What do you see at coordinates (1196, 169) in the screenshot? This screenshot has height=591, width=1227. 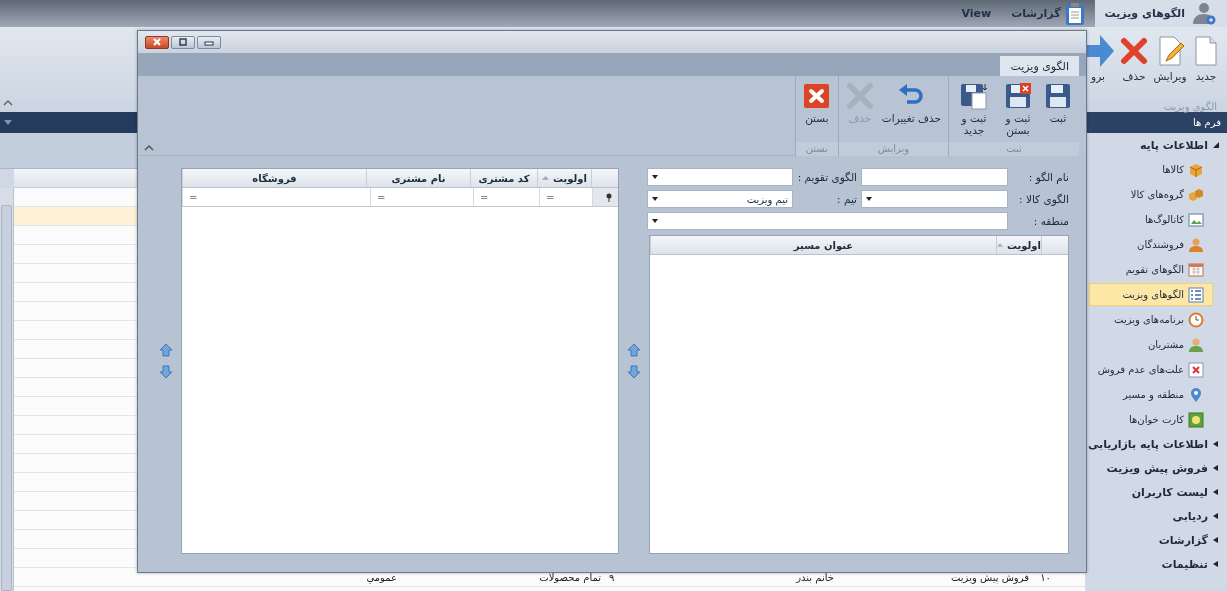 I see `box-icon` at bounding box center [1196, 169].